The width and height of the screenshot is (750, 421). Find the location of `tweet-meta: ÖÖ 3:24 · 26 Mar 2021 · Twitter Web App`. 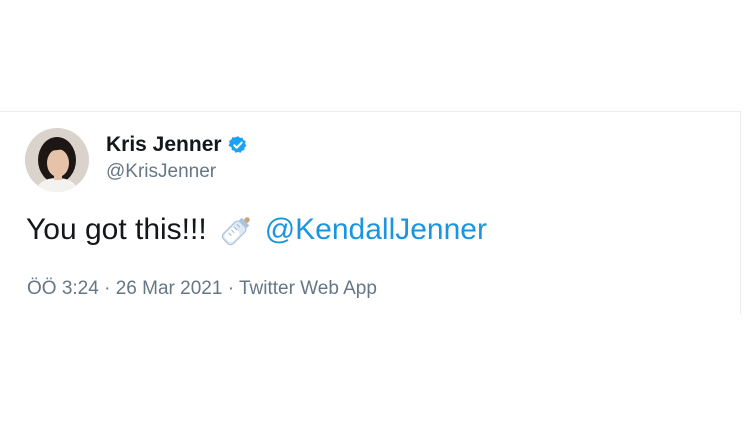

tweet-meta: ÖÖ 3:24 · 26 Mar 2021 · Twitter Web App is located at coordinates (202, 289).